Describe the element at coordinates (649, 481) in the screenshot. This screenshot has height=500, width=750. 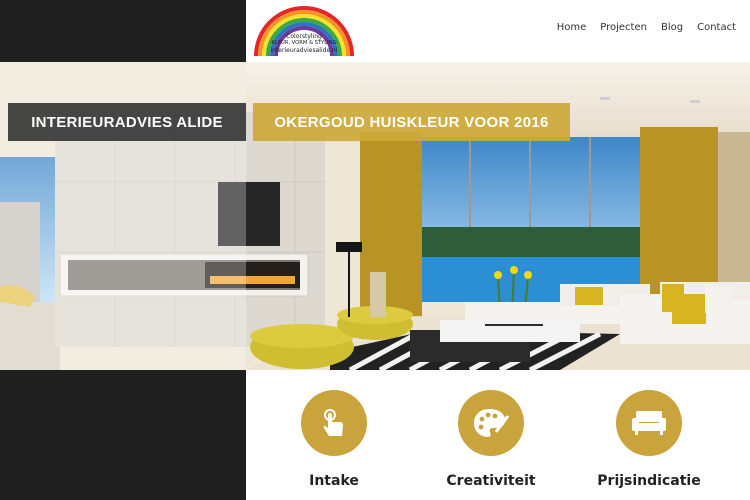
I see `feature-prijsindicatie-label: Prijsindicatie` at that location.